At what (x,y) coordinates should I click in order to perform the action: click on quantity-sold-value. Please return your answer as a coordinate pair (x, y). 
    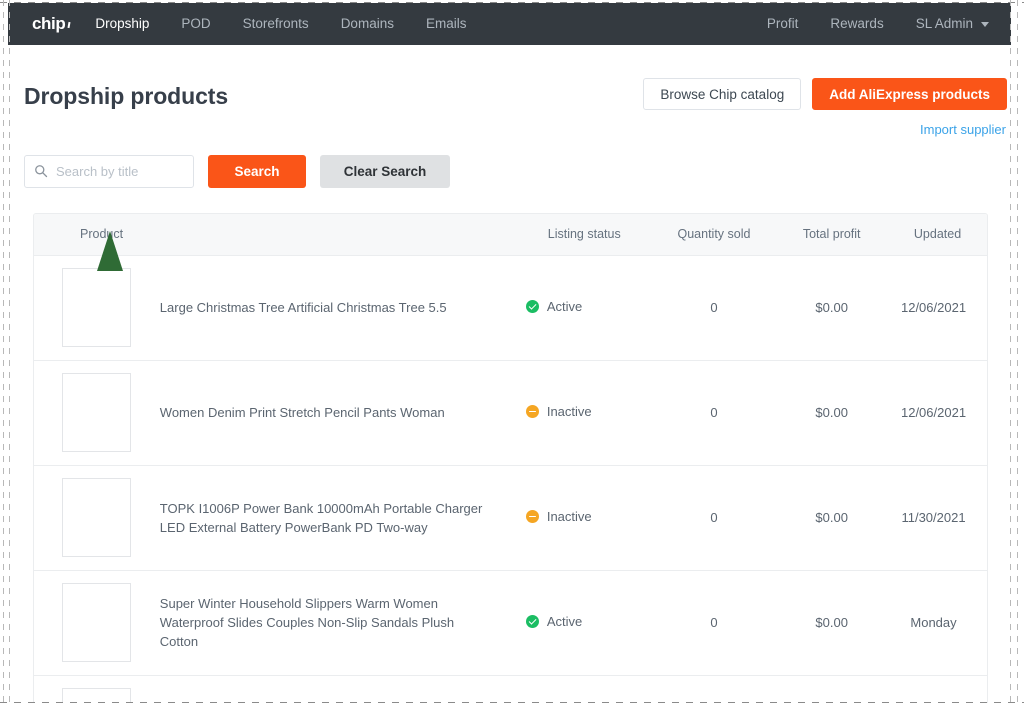
    Looking at the image, I should click on (714, 689).